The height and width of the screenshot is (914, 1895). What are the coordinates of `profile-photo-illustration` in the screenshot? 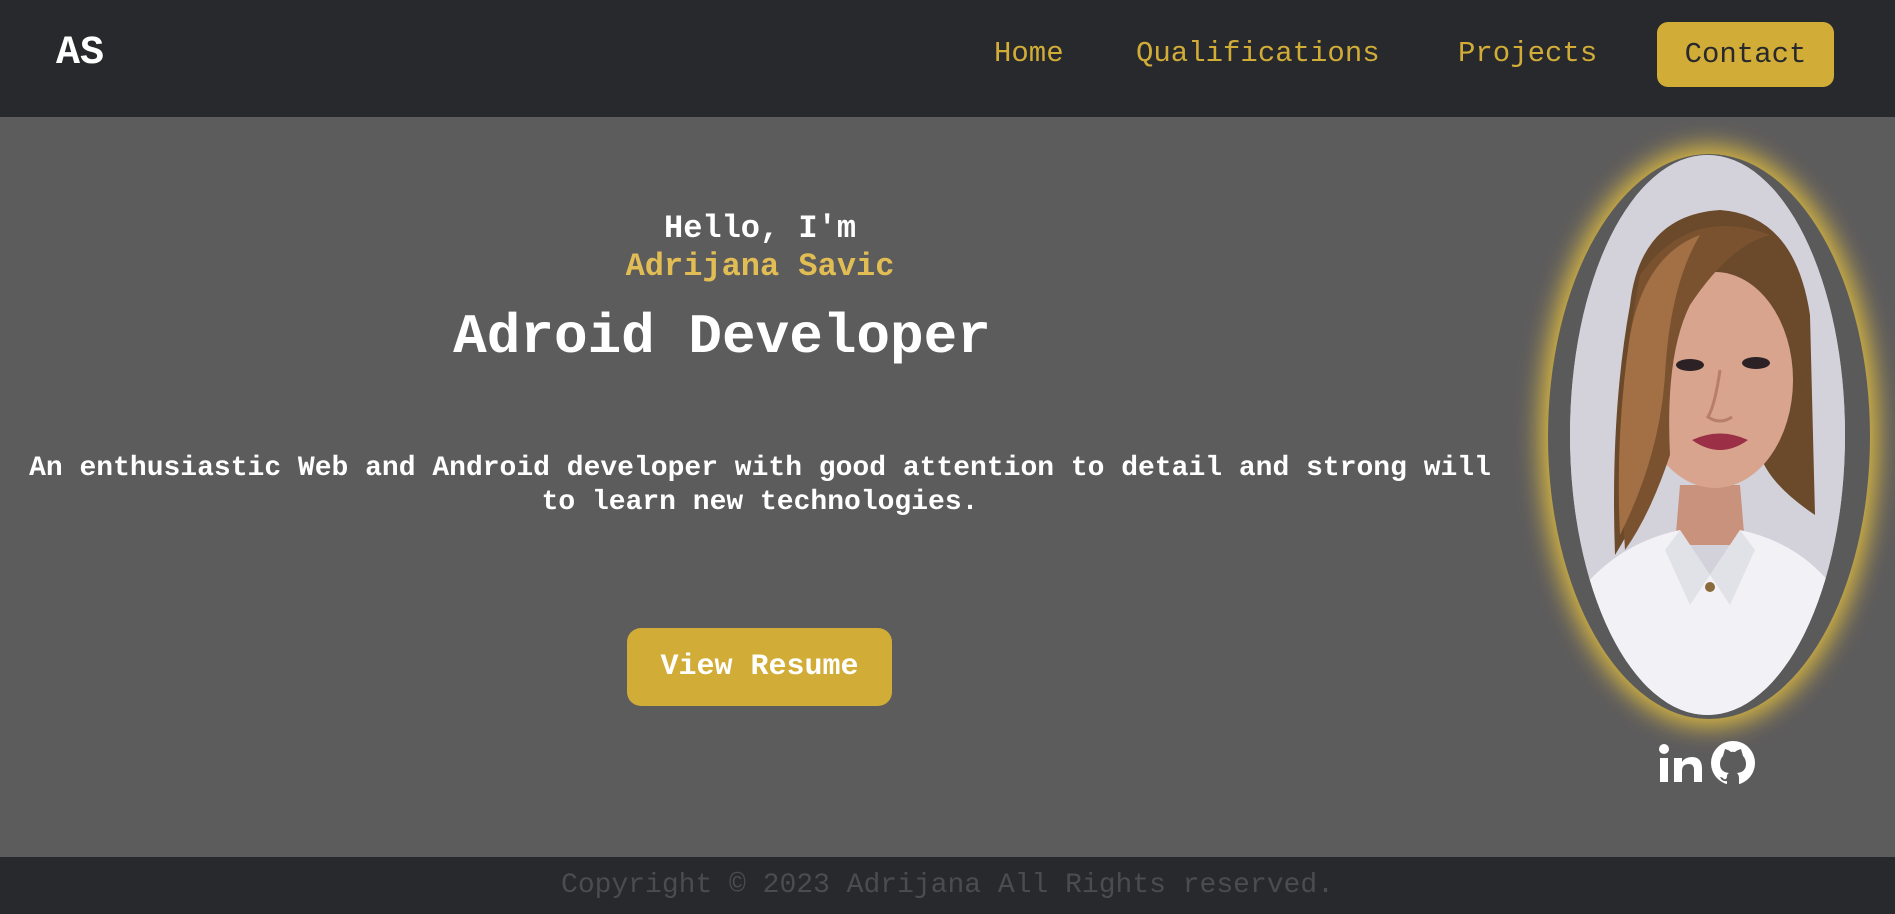 It's located at (1707, 435).